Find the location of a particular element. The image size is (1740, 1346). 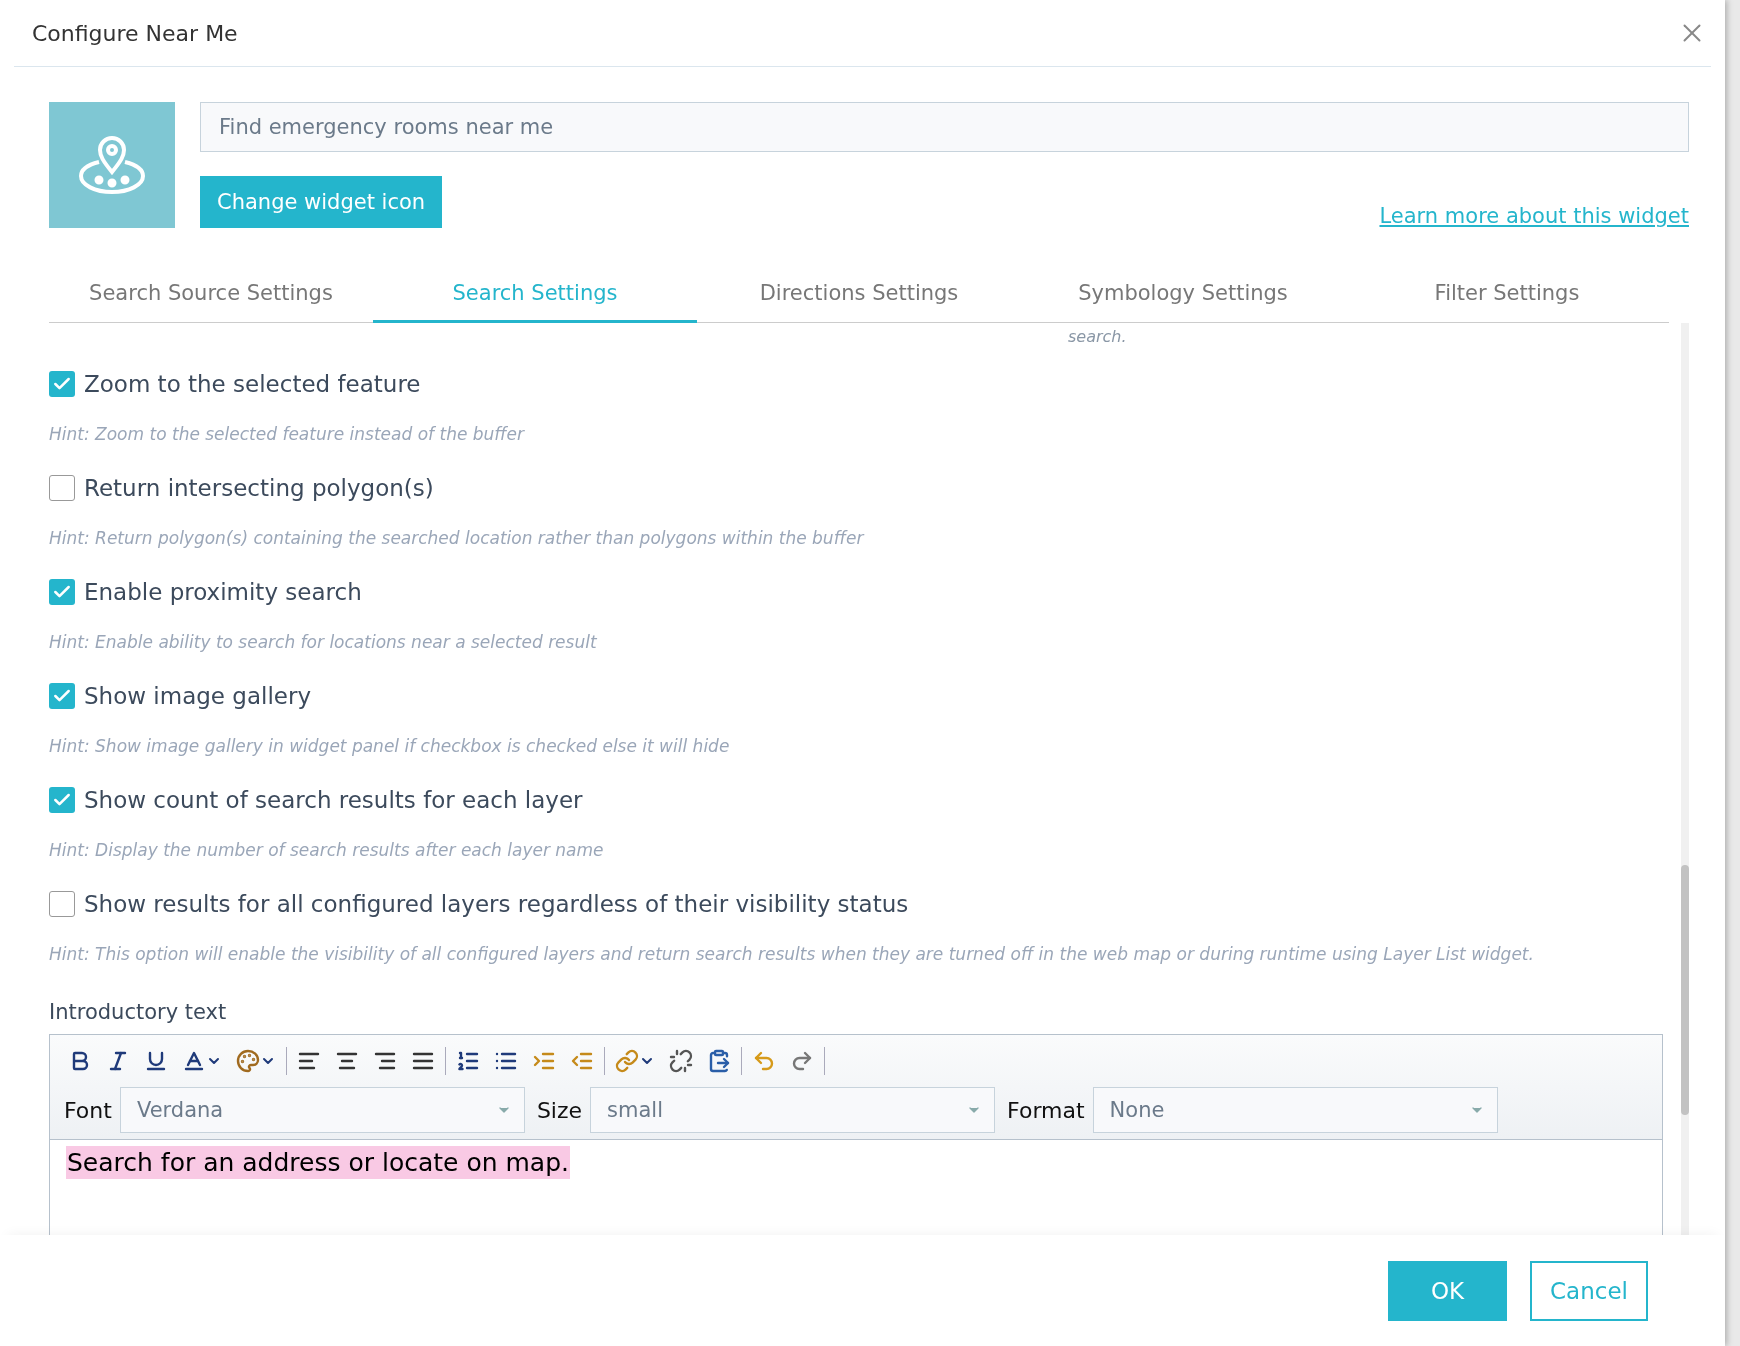

dropdown: small is located at coordinates (793, 1110).